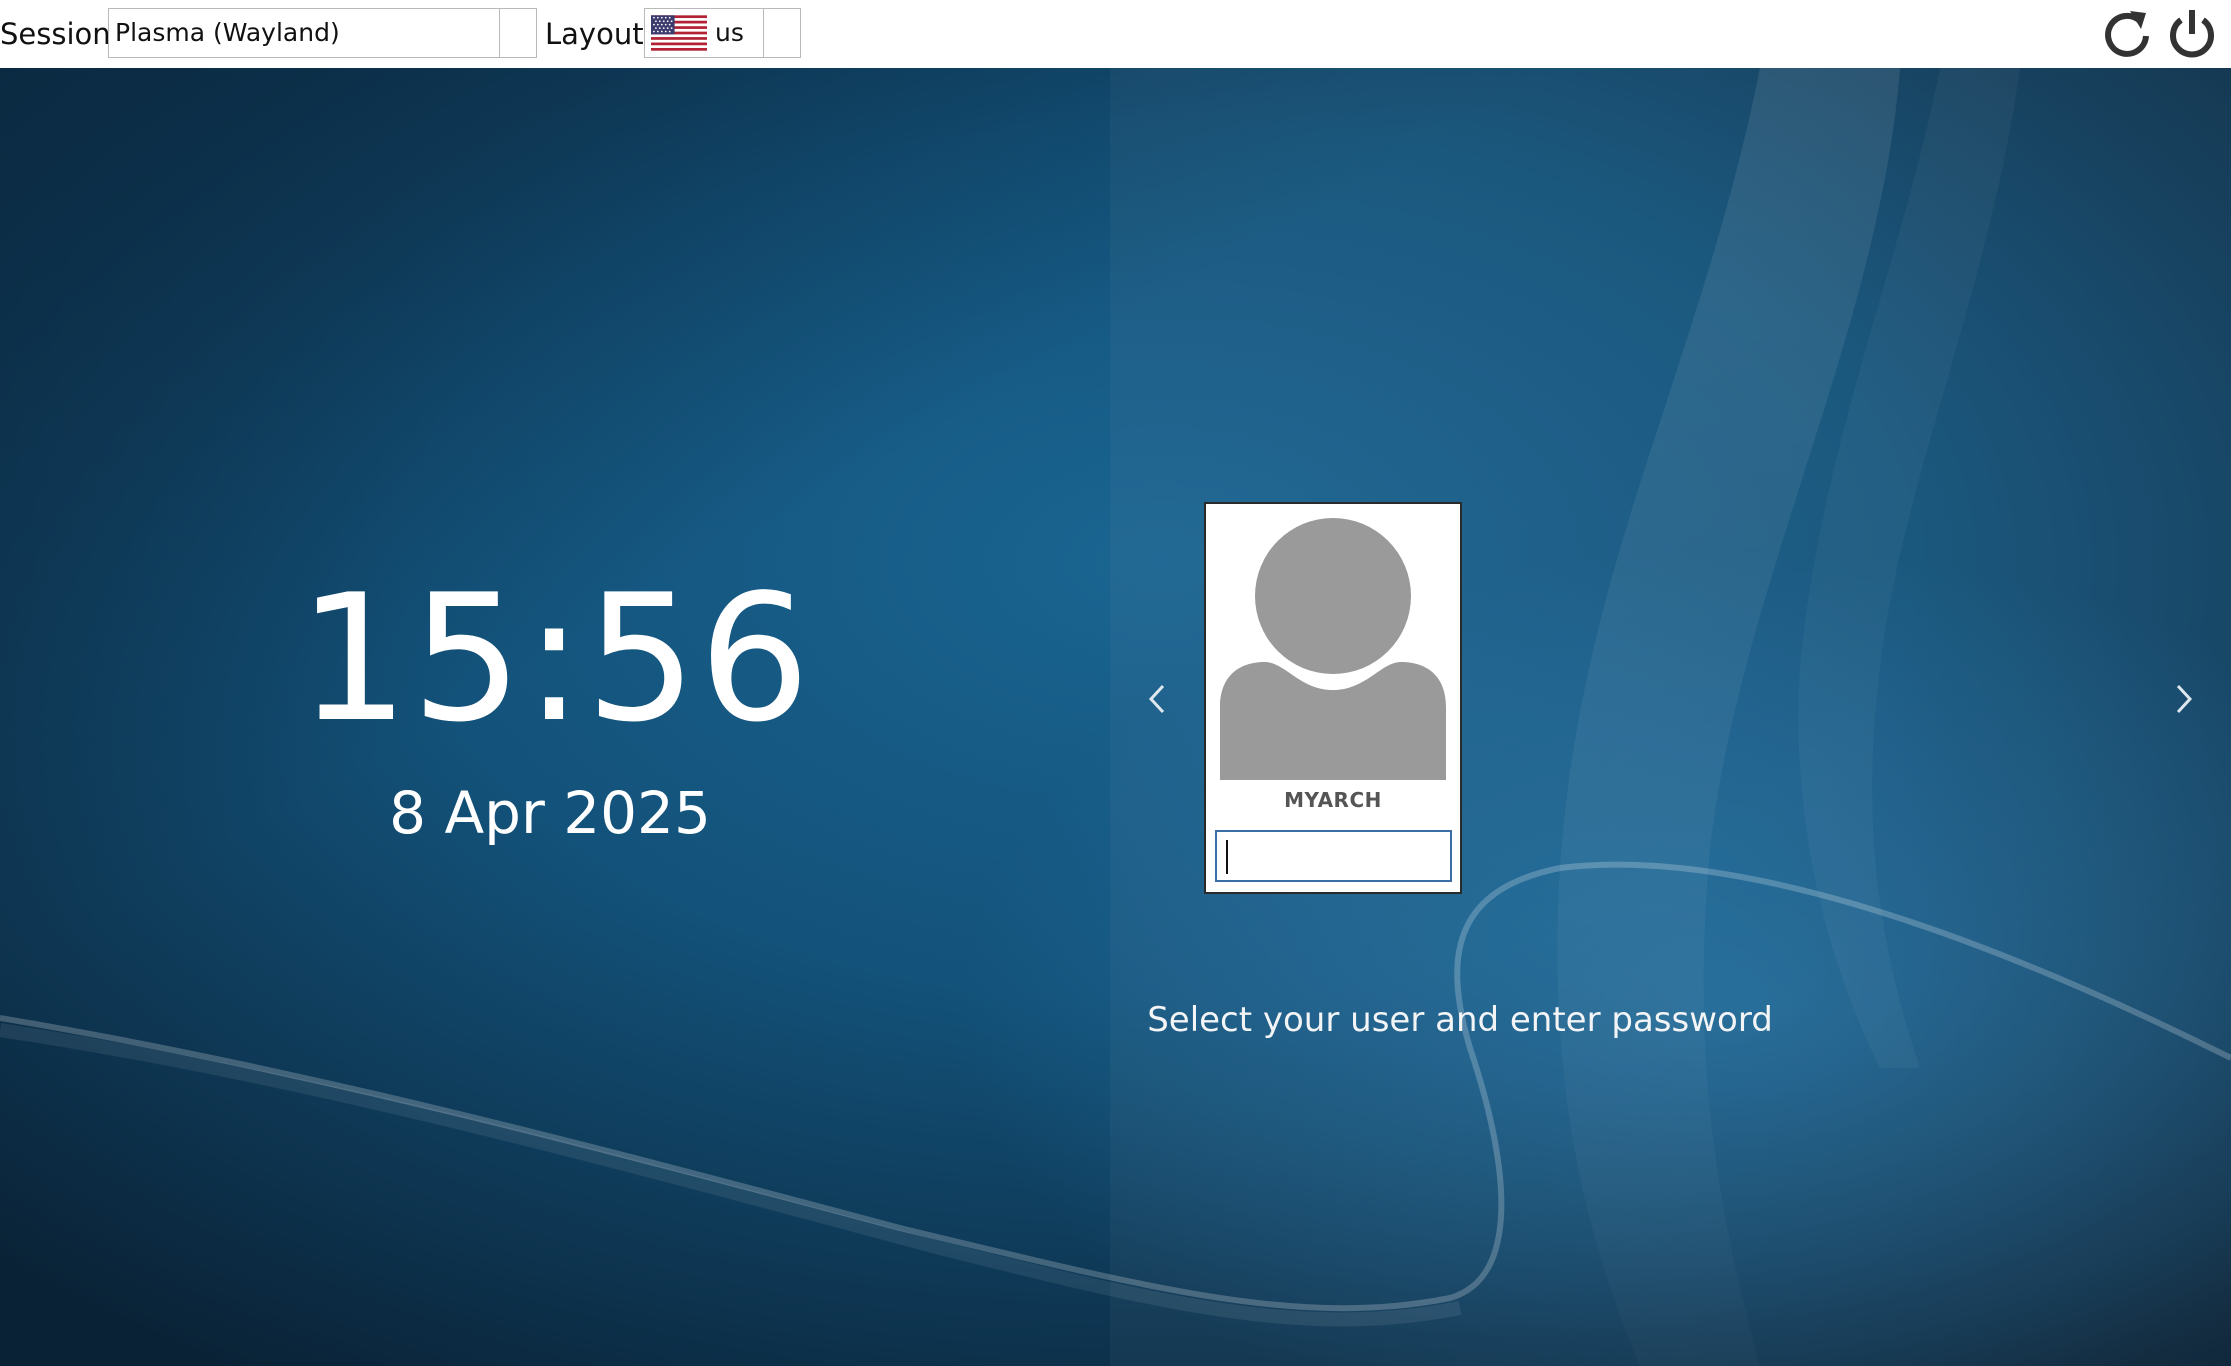  I want to click on chevron-left-icon, so click(1157, 699).